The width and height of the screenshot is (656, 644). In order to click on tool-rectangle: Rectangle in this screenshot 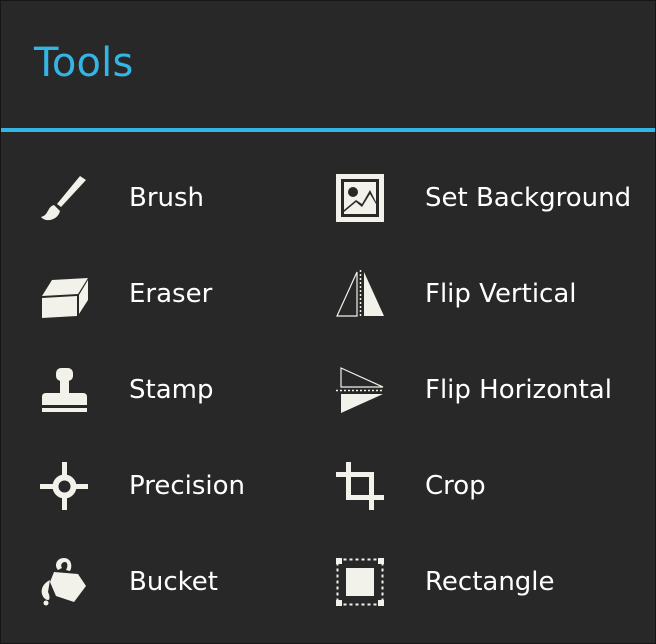, I will do `click(486, 582)`.